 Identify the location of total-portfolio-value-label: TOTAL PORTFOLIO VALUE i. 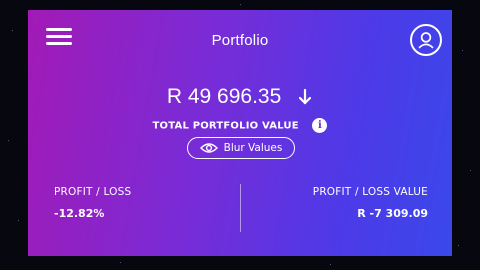
(240, 125).